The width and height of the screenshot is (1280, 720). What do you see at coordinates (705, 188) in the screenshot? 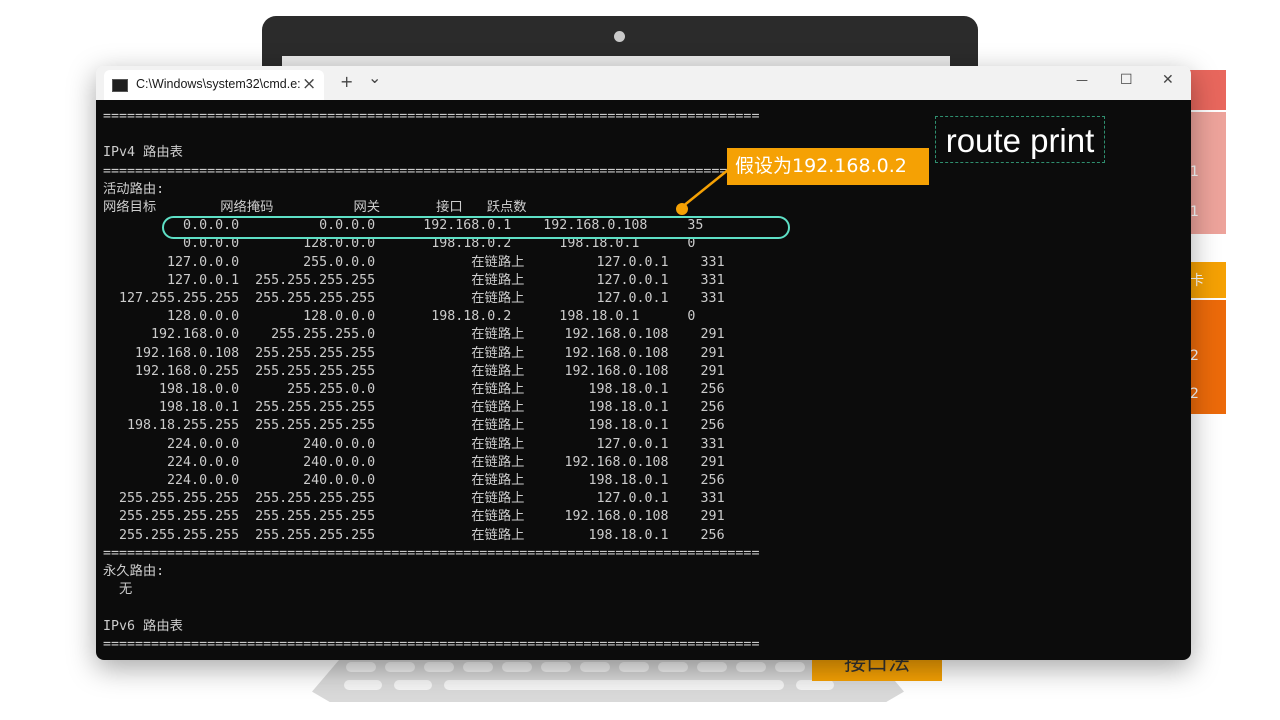
I see `callout-leader-line` at bounding box center [705, 188].